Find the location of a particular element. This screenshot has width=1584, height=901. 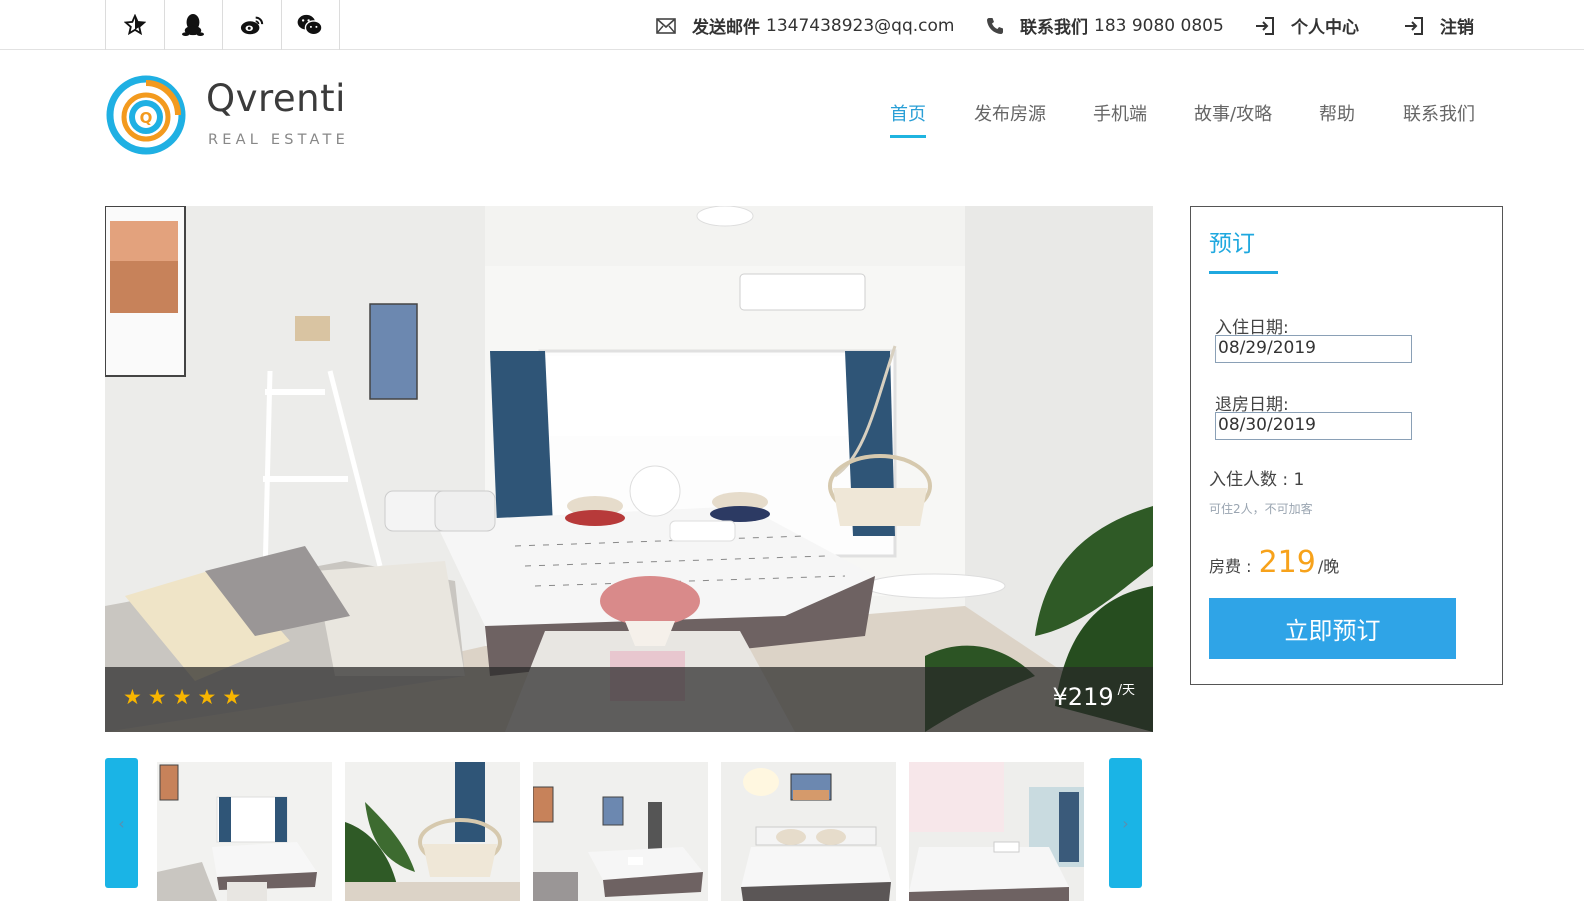

qq-icon is located at coordinates (193, 25).